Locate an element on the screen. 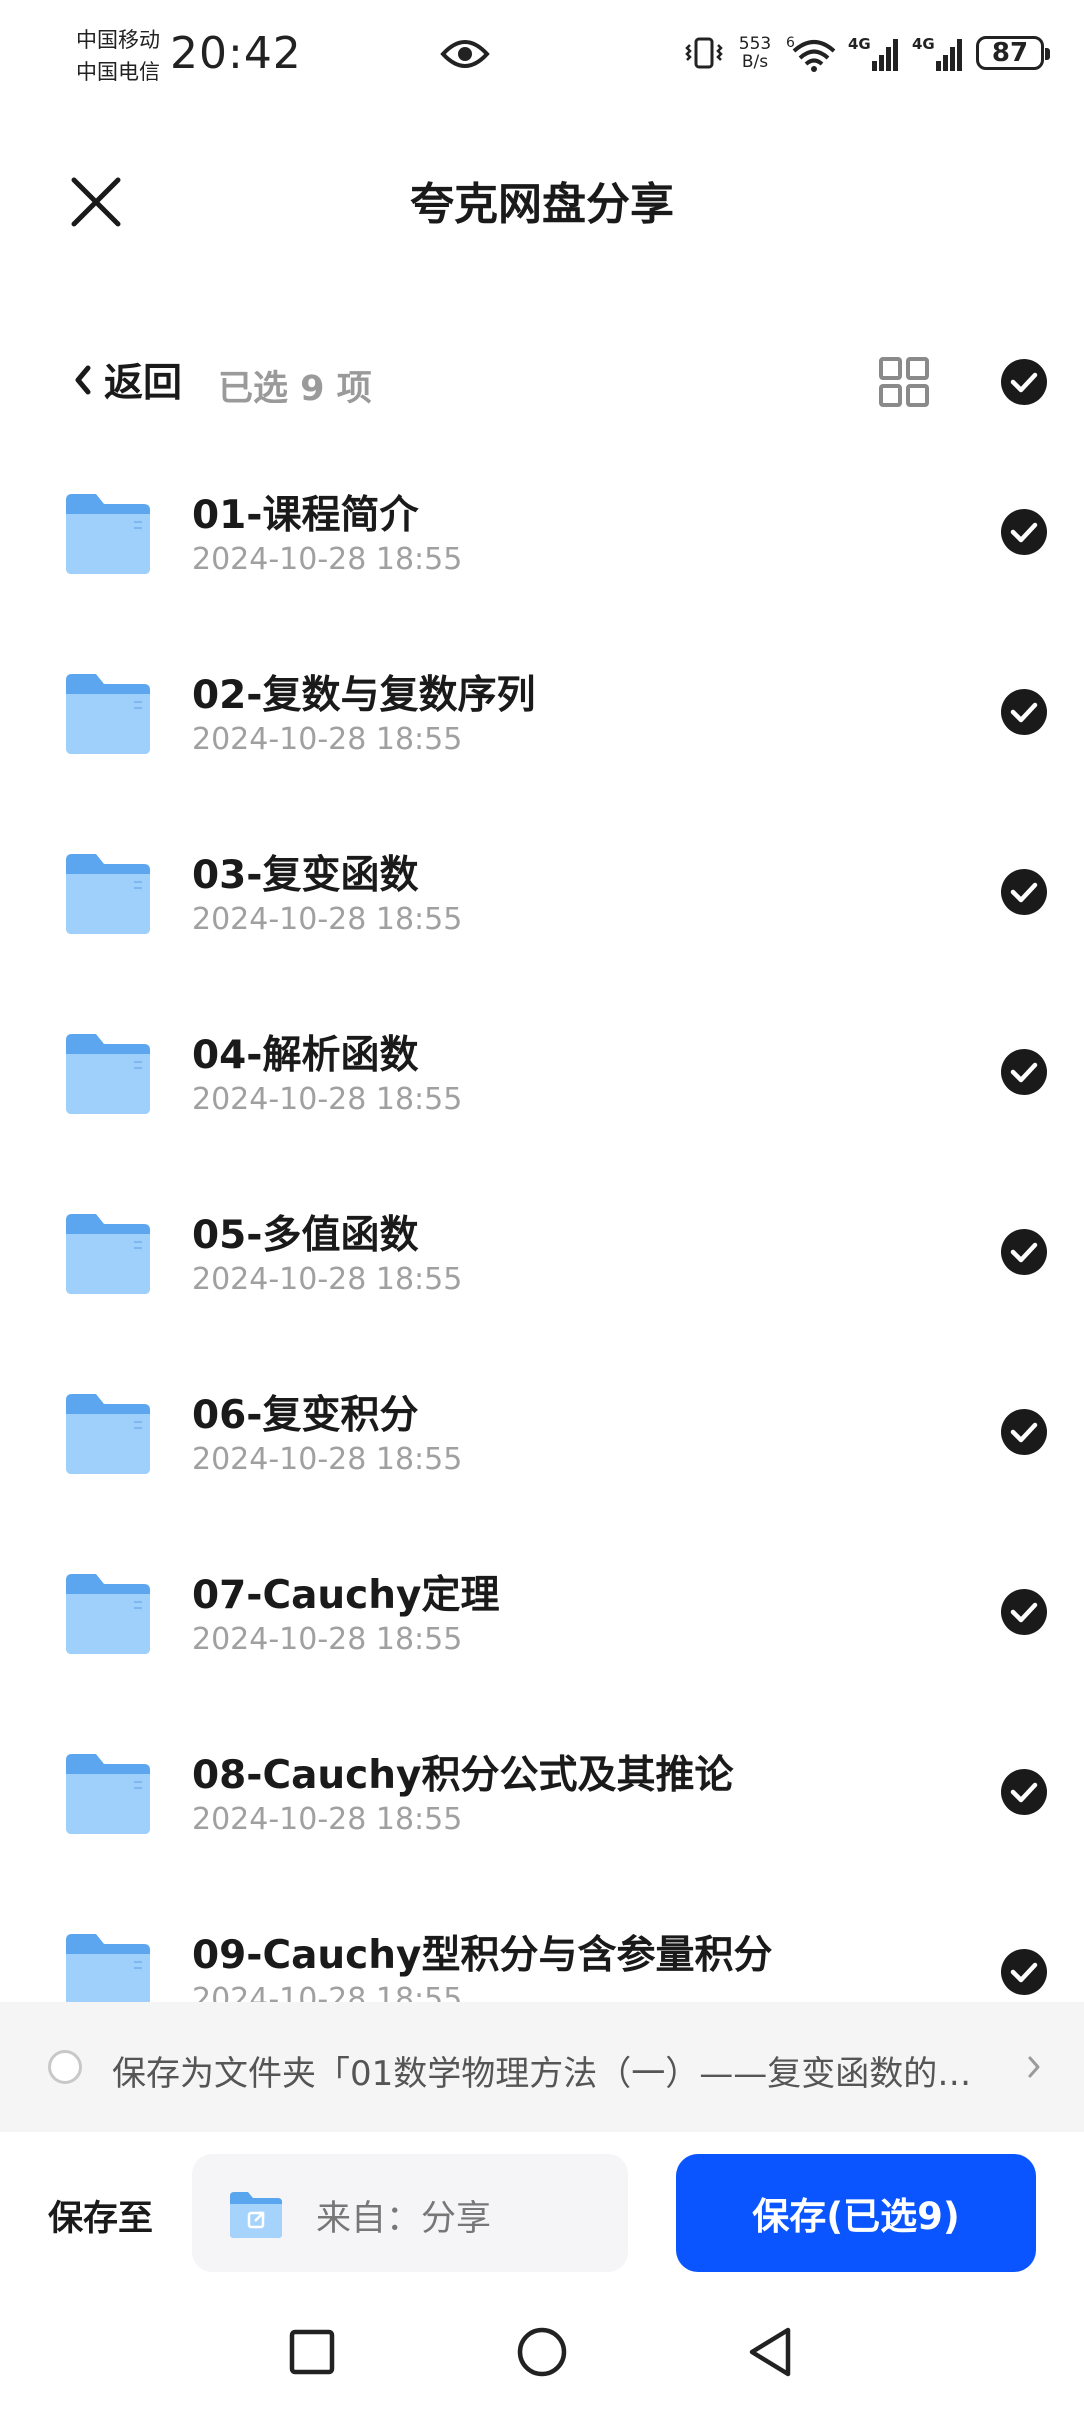  destination-picker: 来自：分享 is located at coordinates (410, 2213).